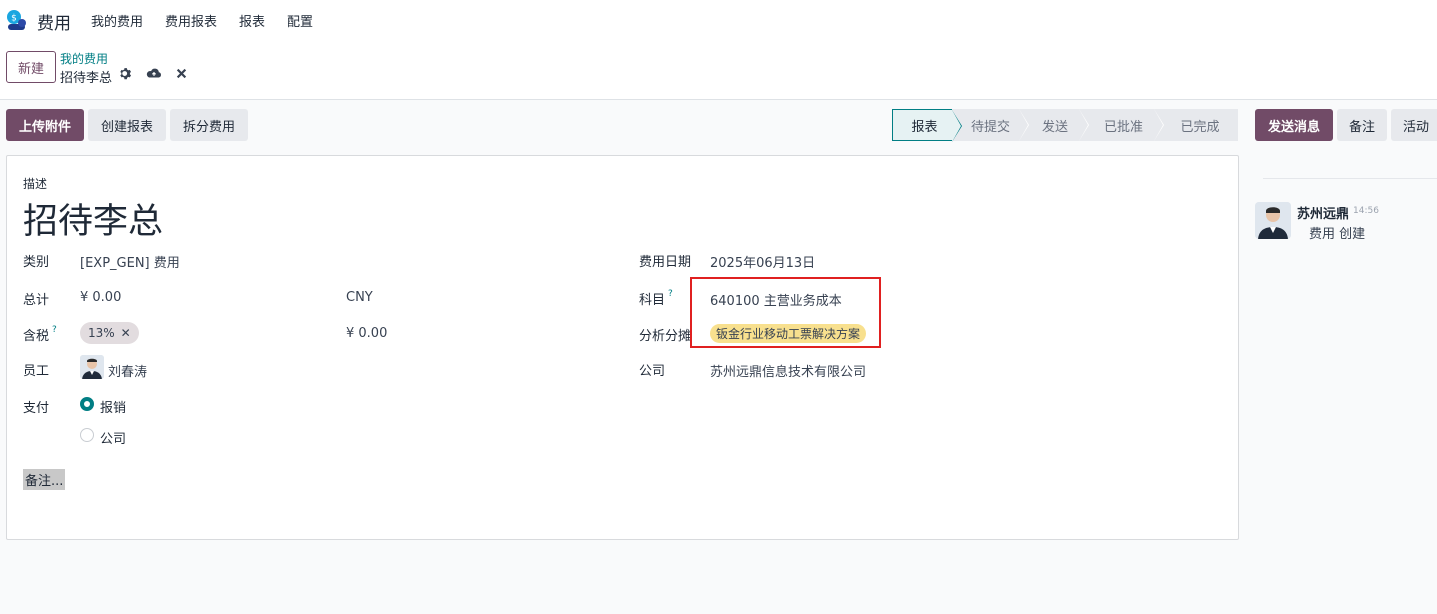 This screenshot has height=614, width=1437. I want to click on breadcrumb-parent: 我的费用, so click(84, 58).